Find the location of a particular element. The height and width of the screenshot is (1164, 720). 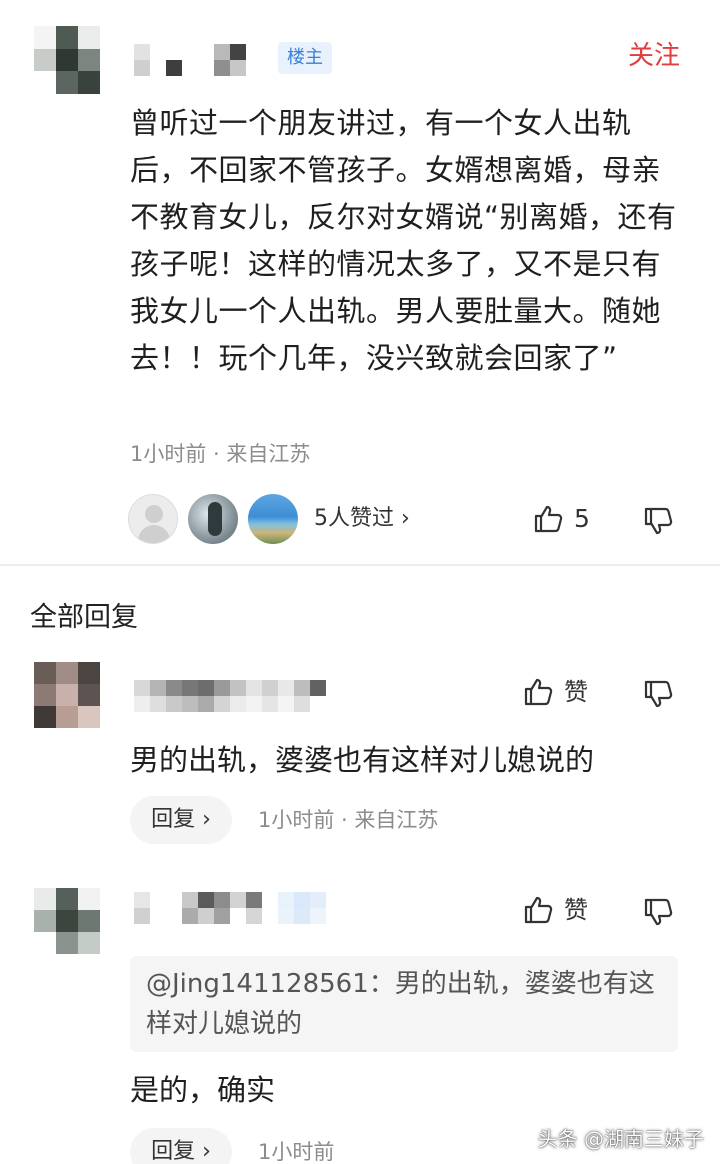

liker-avatar-photo is located at coordinates (213, 519).